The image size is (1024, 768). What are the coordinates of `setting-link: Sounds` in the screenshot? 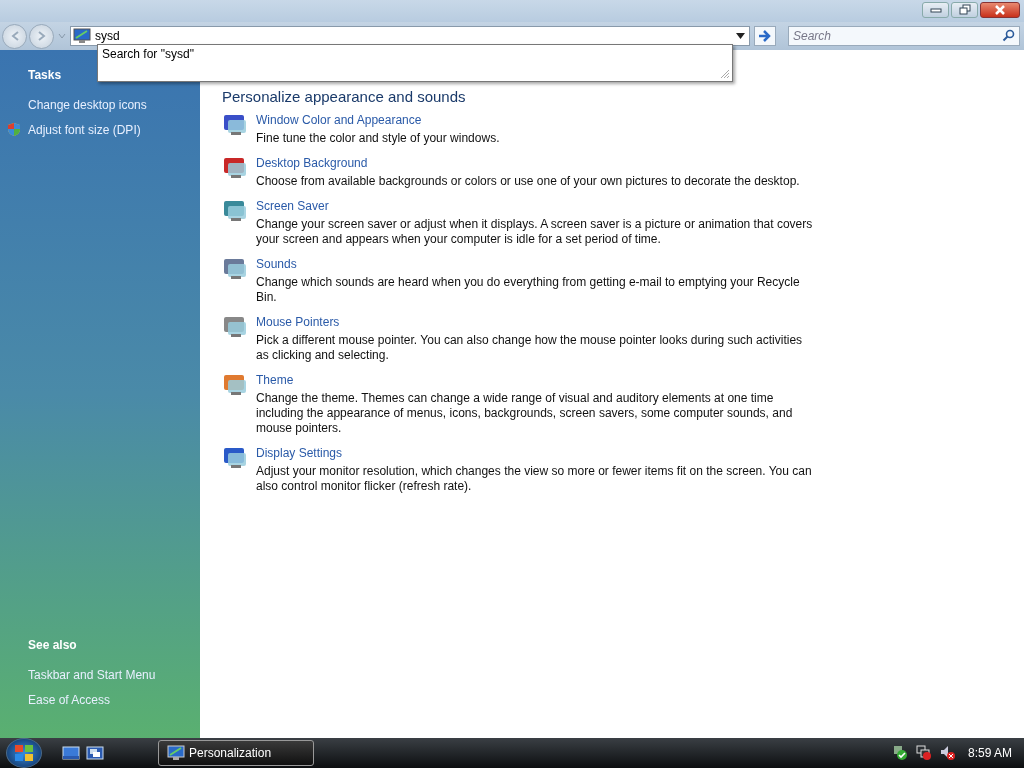 It's located at (276, 264).